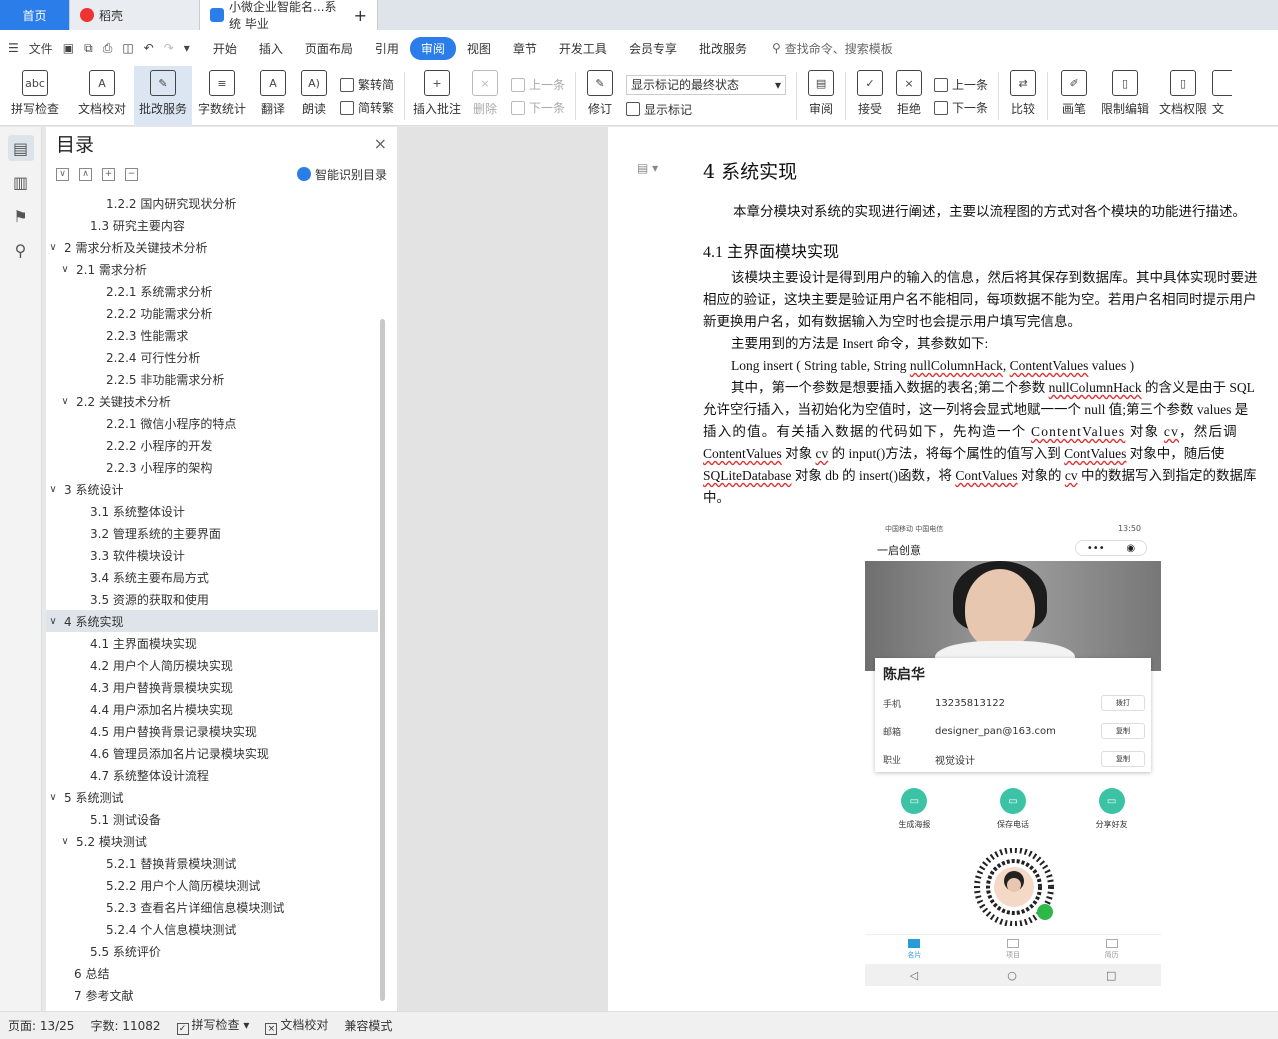  I want to click on menu-item-4: 审阅, so click(432, 48).